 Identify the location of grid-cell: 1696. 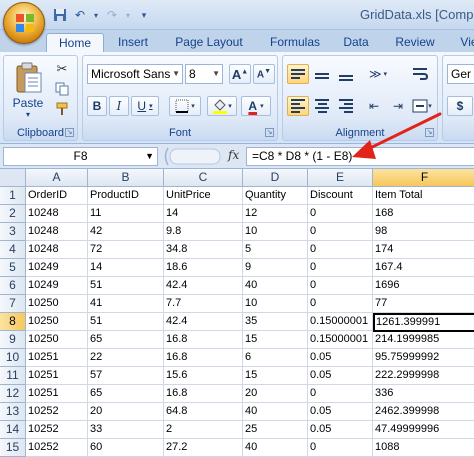
(423, 286).